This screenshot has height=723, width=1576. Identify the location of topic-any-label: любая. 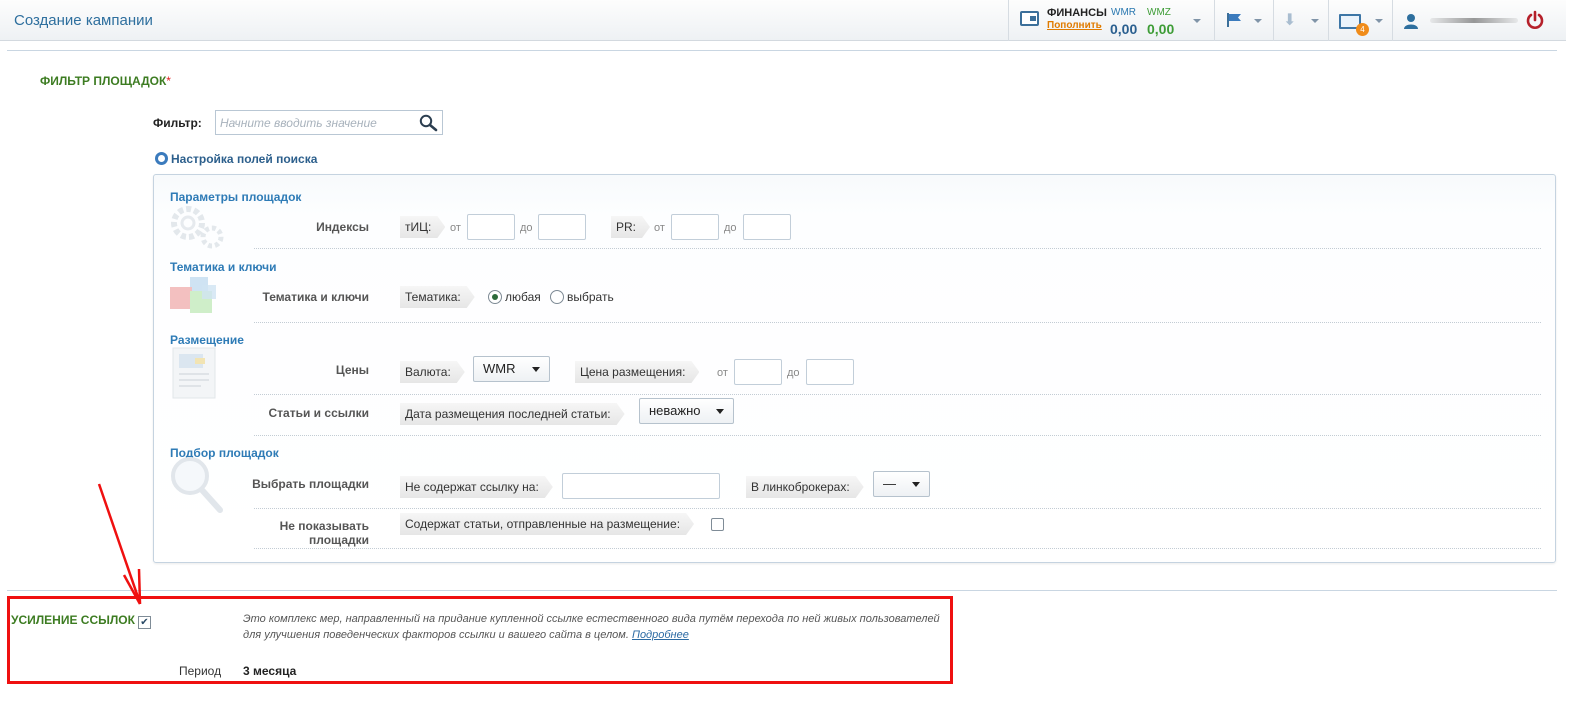
(523, 297).